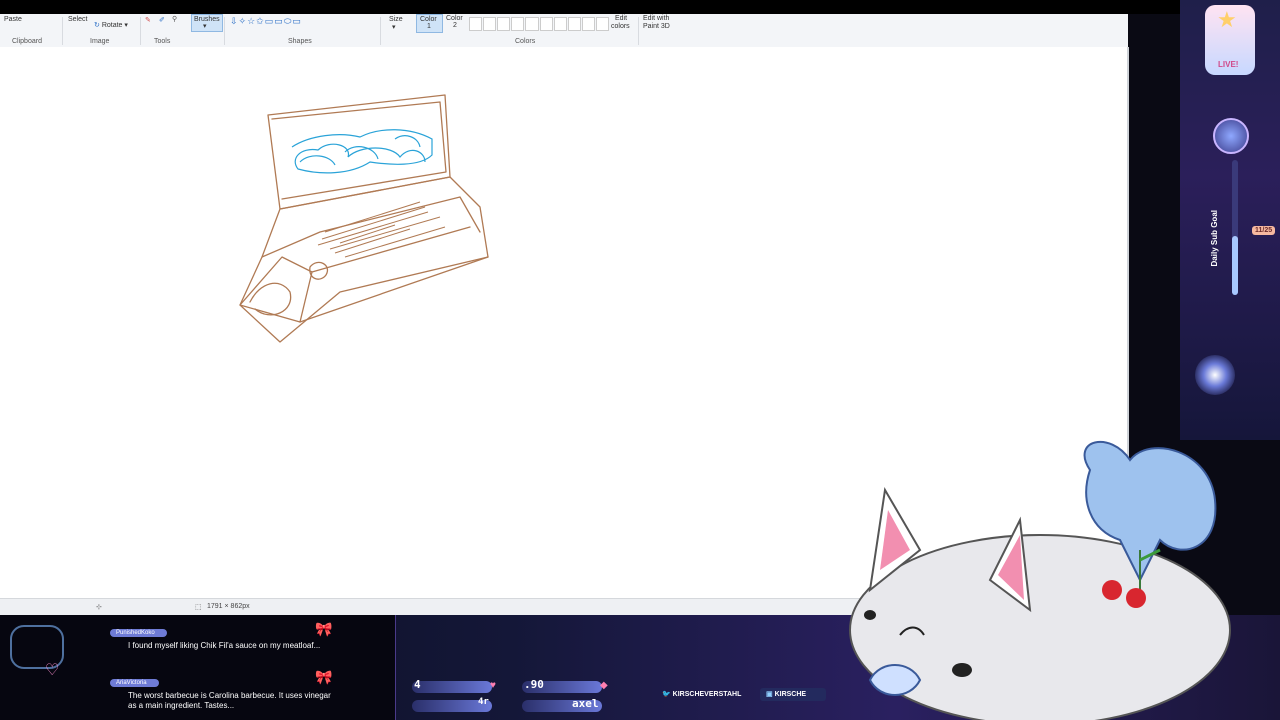 This screenshot has height=720, width=1280. What do you see at coordinates (207, 19) in the screenshot?
I see `brushes-label: Brushes` at bounding box center [207, 19].